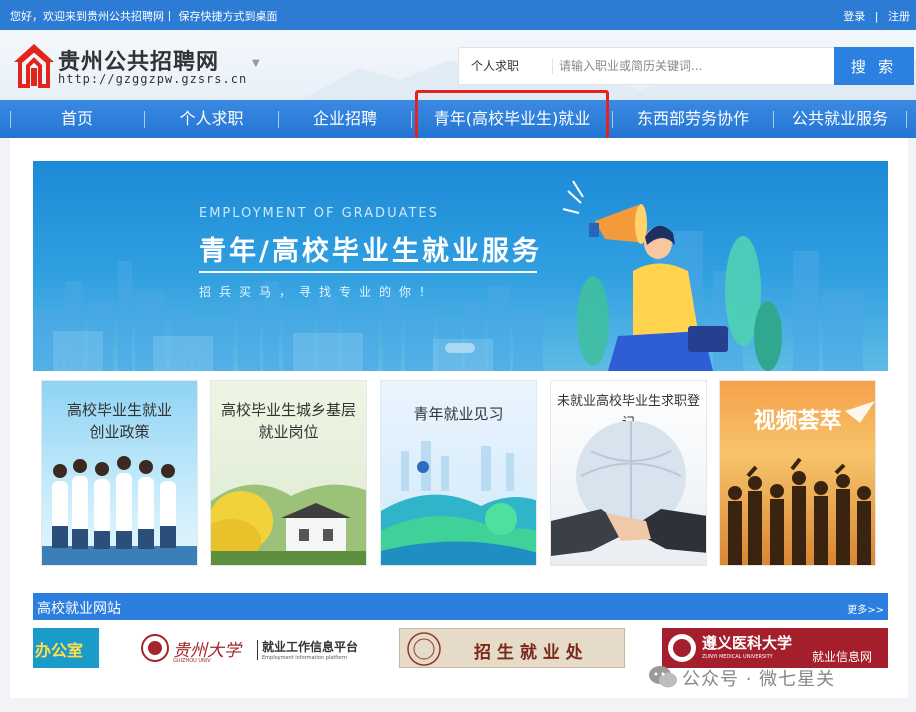 The width and height of the screenshot is (916, 712). What do you see at coordinates (319, 292) in the screenshot?
I see `banner-subtitle: 招兵买马，寻找专业的你！` at bounding box center [319, 292].